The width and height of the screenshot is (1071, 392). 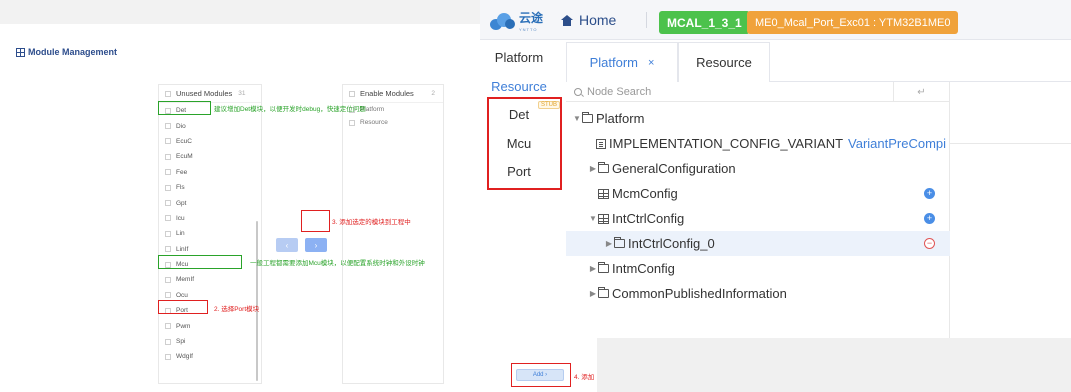 I want to click on transfer-right-button: ›, so click(x=316, y=245).